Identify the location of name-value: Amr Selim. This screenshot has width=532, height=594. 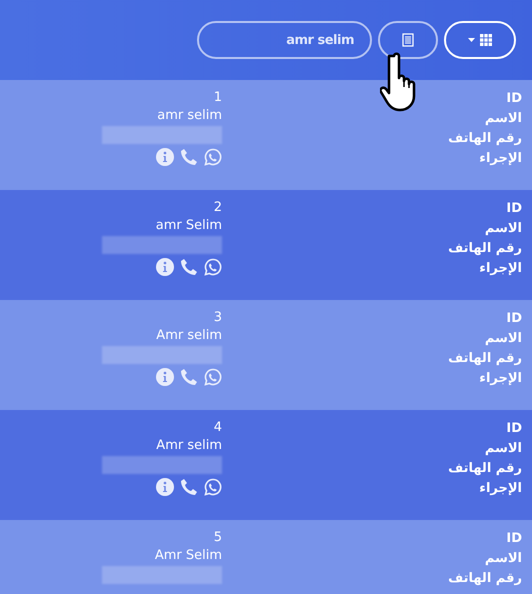
(188, 555).